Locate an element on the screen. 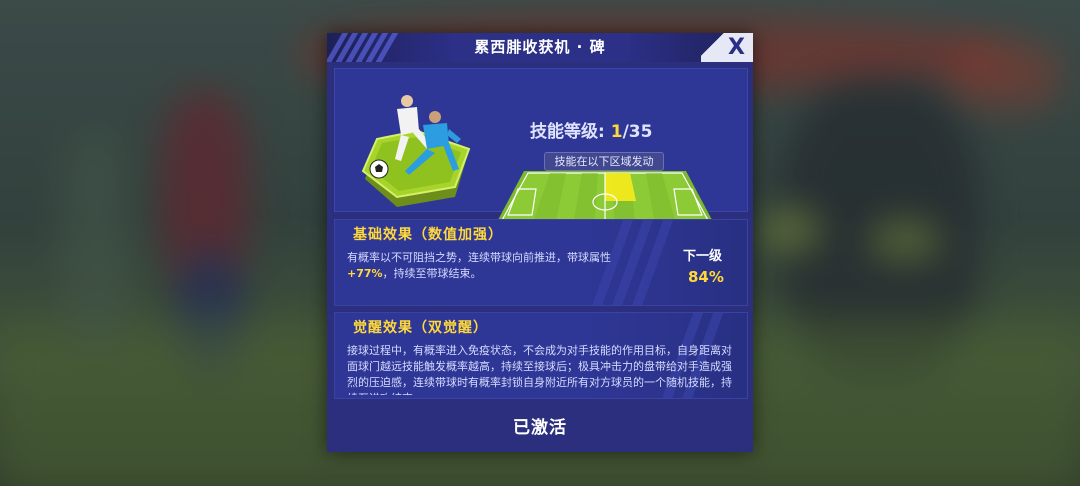 The image size is (1080, 486). base-effect-description: 有概率以不可阻挡之势，连续带球向前推进，带球属性 +77%，持续至带球结束。 is located at coordinates (497, 266).